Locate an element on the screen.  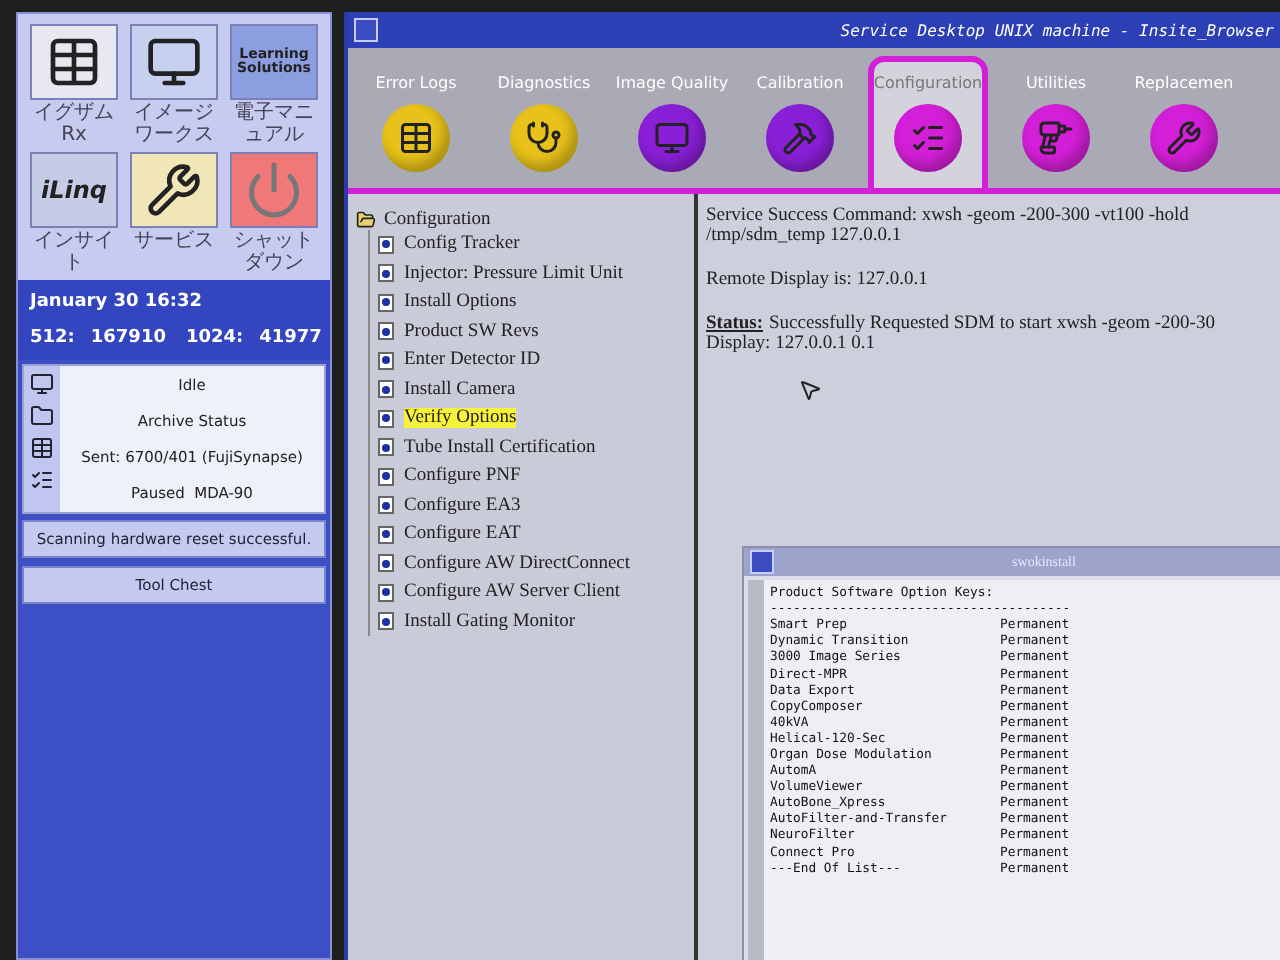
output-line: Remote Display is: 127.0.0.1 is located at coordinates (818, 280).